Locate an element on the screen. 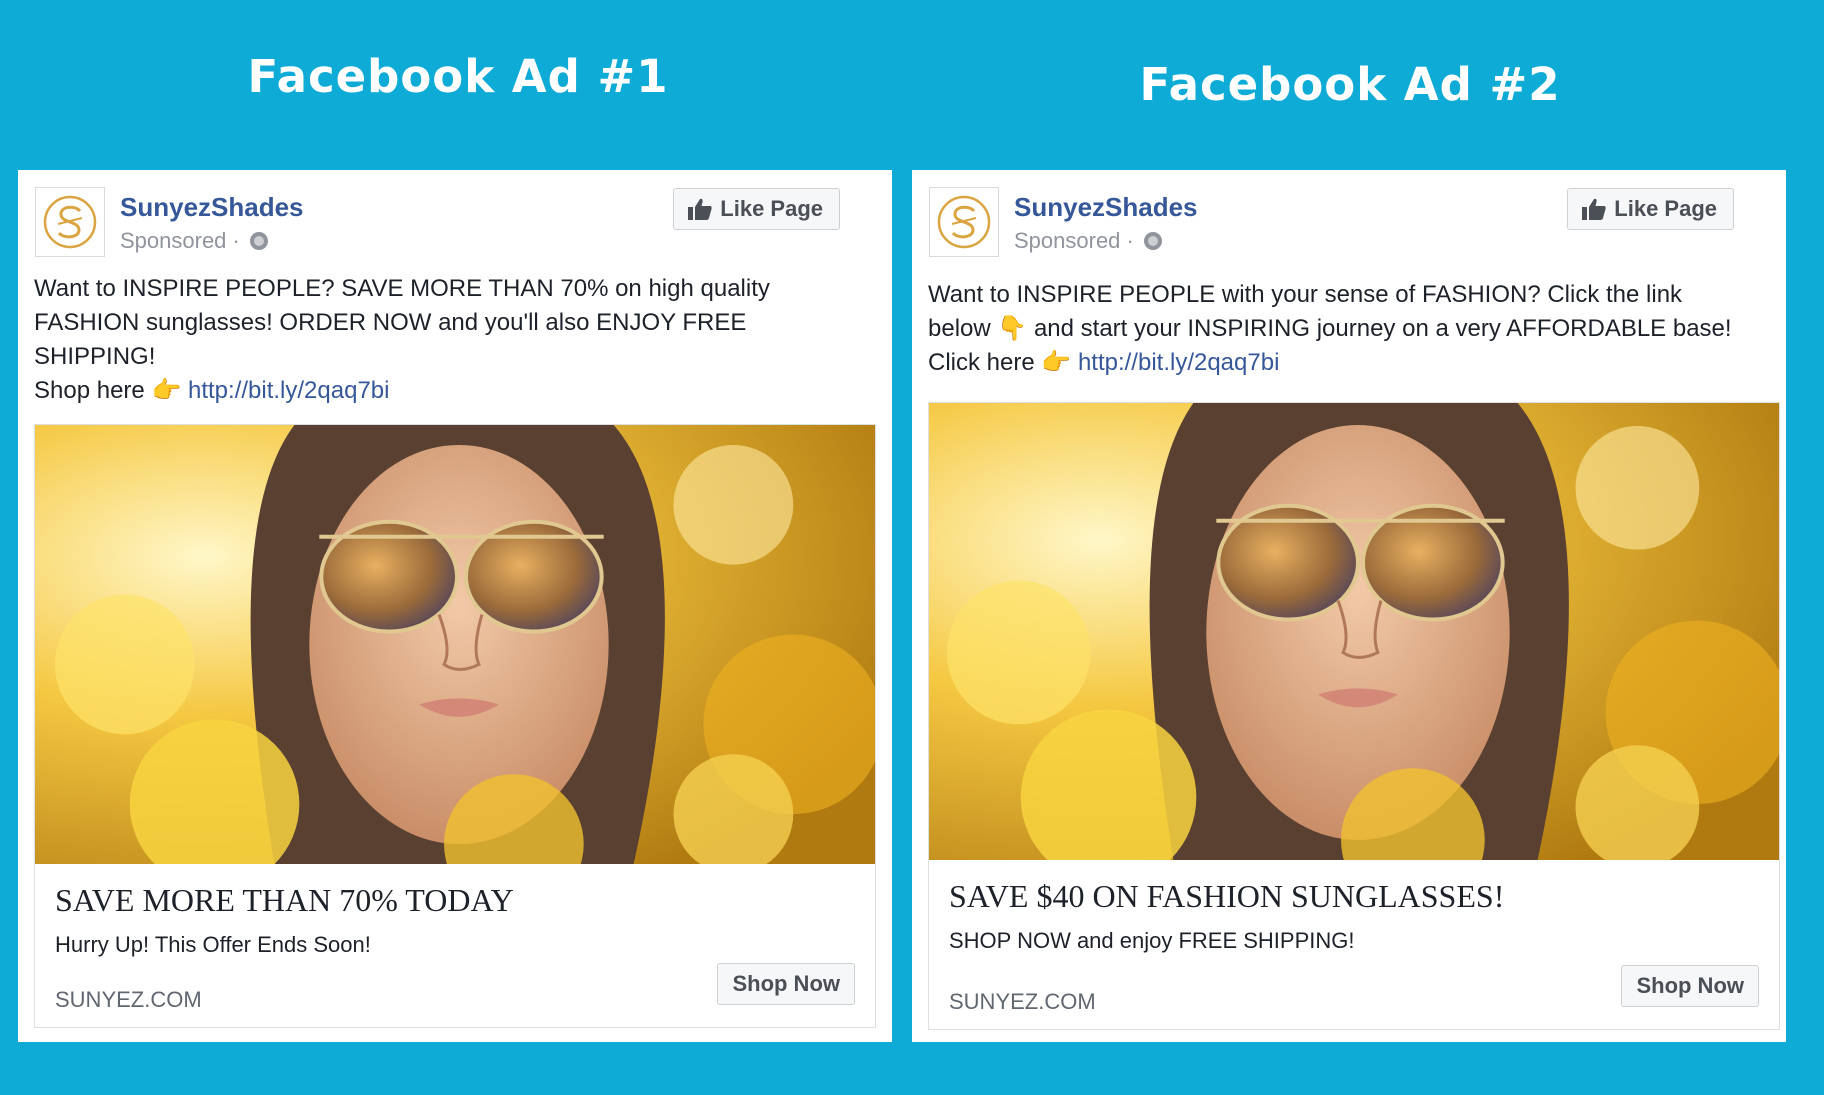 Image resolution: width=1824 pixels, height=1095 pixels. ad-2-title: Facebook Ad #2 is located at coordinates (1350, 84).